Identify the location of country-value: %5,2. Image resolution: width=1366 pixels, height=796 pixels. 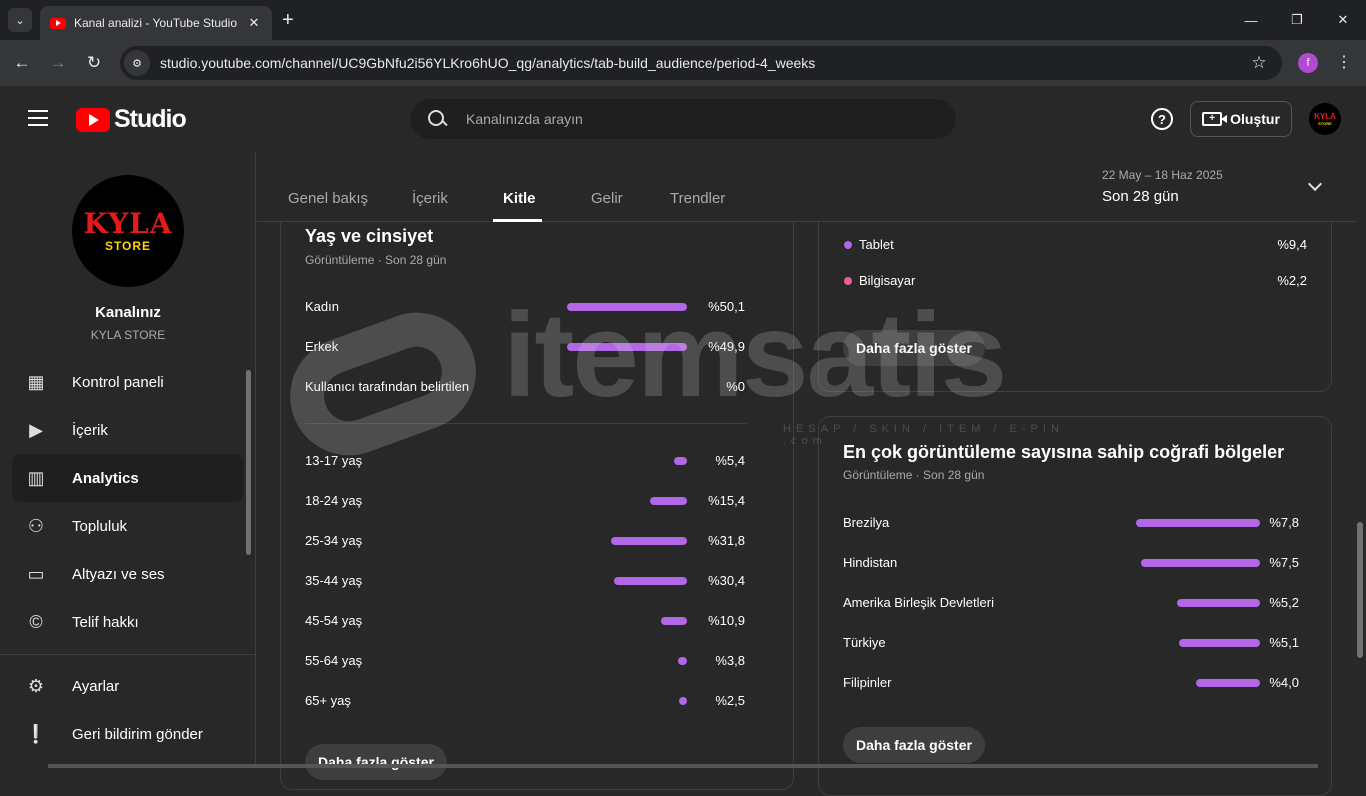
(1284, 602).